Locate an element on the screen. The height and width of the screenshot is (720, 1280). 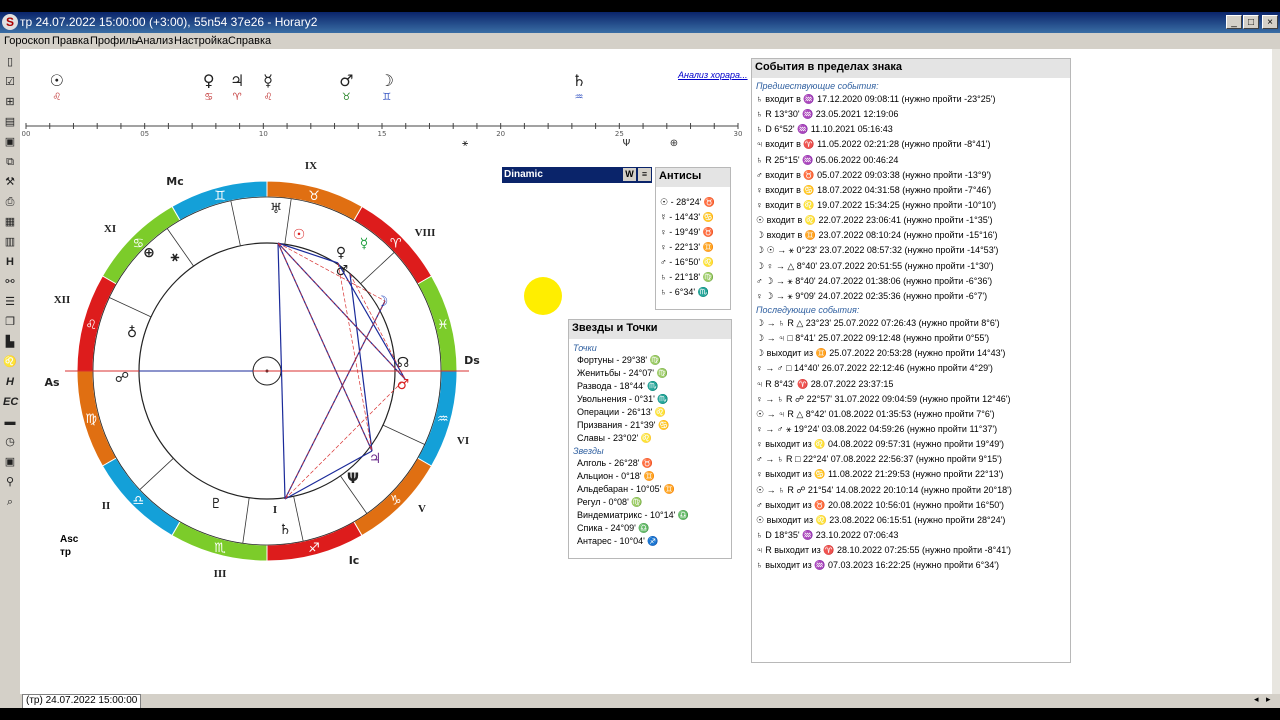
ec-icon: EC is located at coordinates (10, 402).